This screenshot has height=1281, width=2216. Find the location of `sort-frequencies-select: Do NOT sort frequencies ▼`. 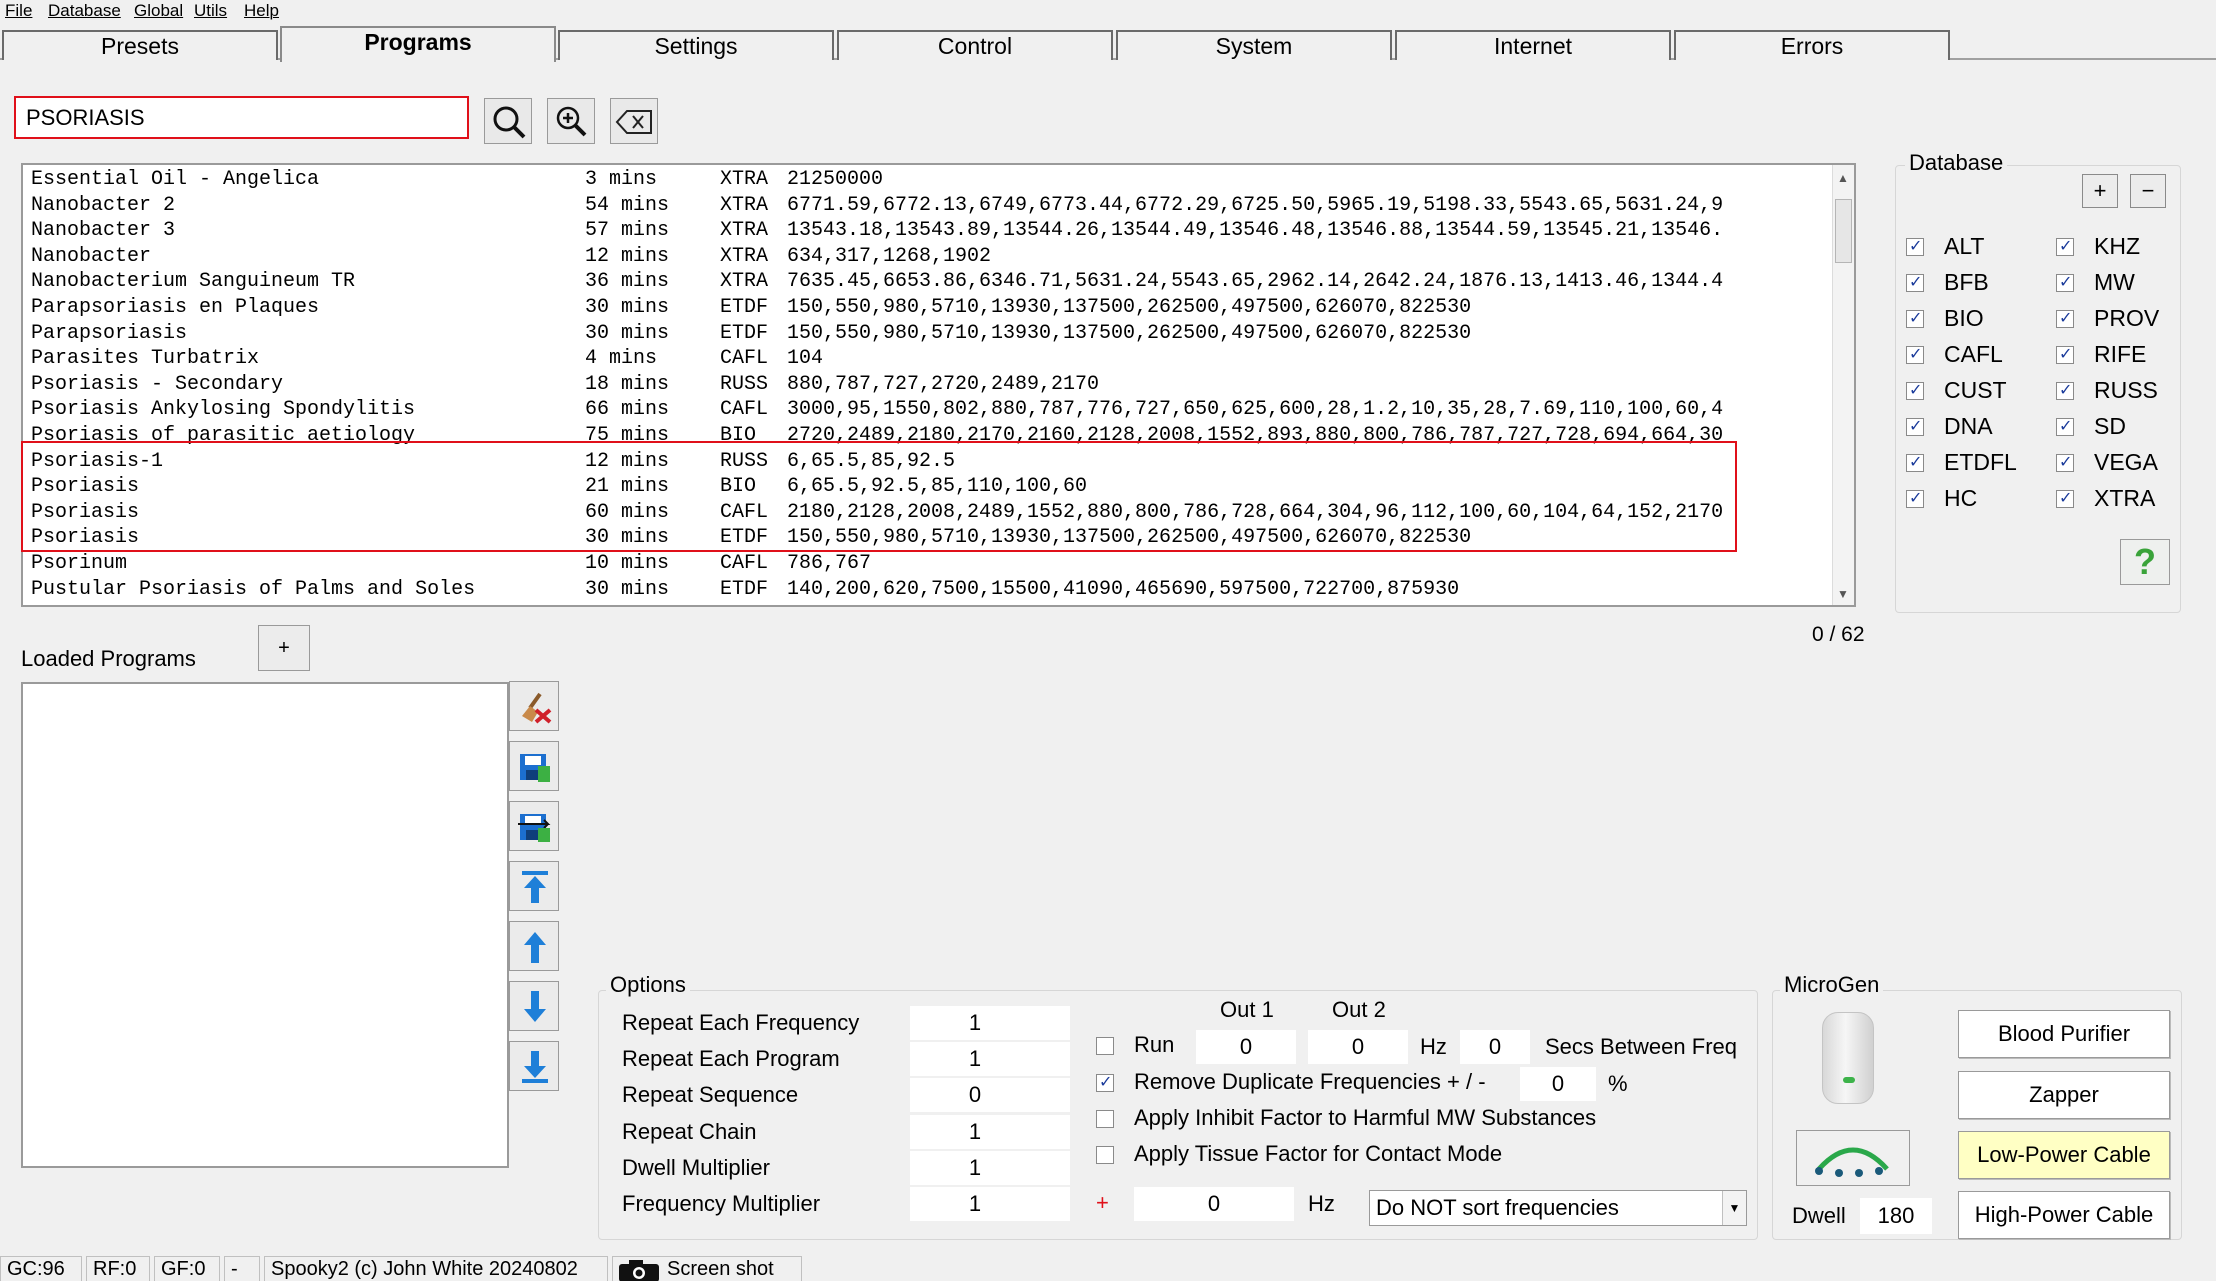

sort-frequencies-select: Do NOT sort frequencies ▼ is located at coordinates (1558, 1208).